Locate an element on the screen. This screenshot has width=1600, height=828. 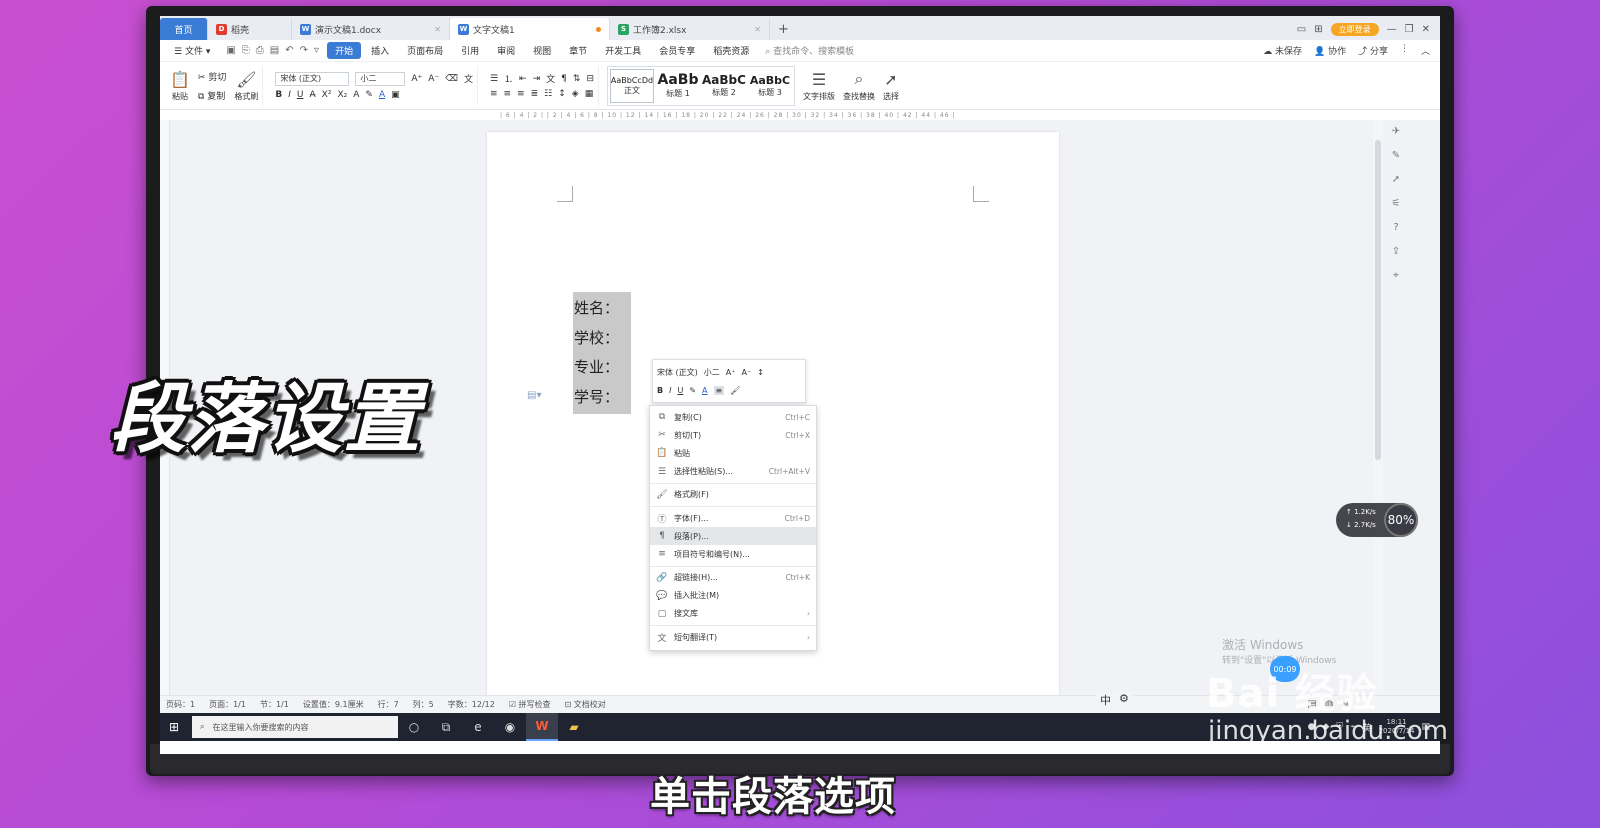
gear-icon: ⚙ is located at coordinates (1124, 700).